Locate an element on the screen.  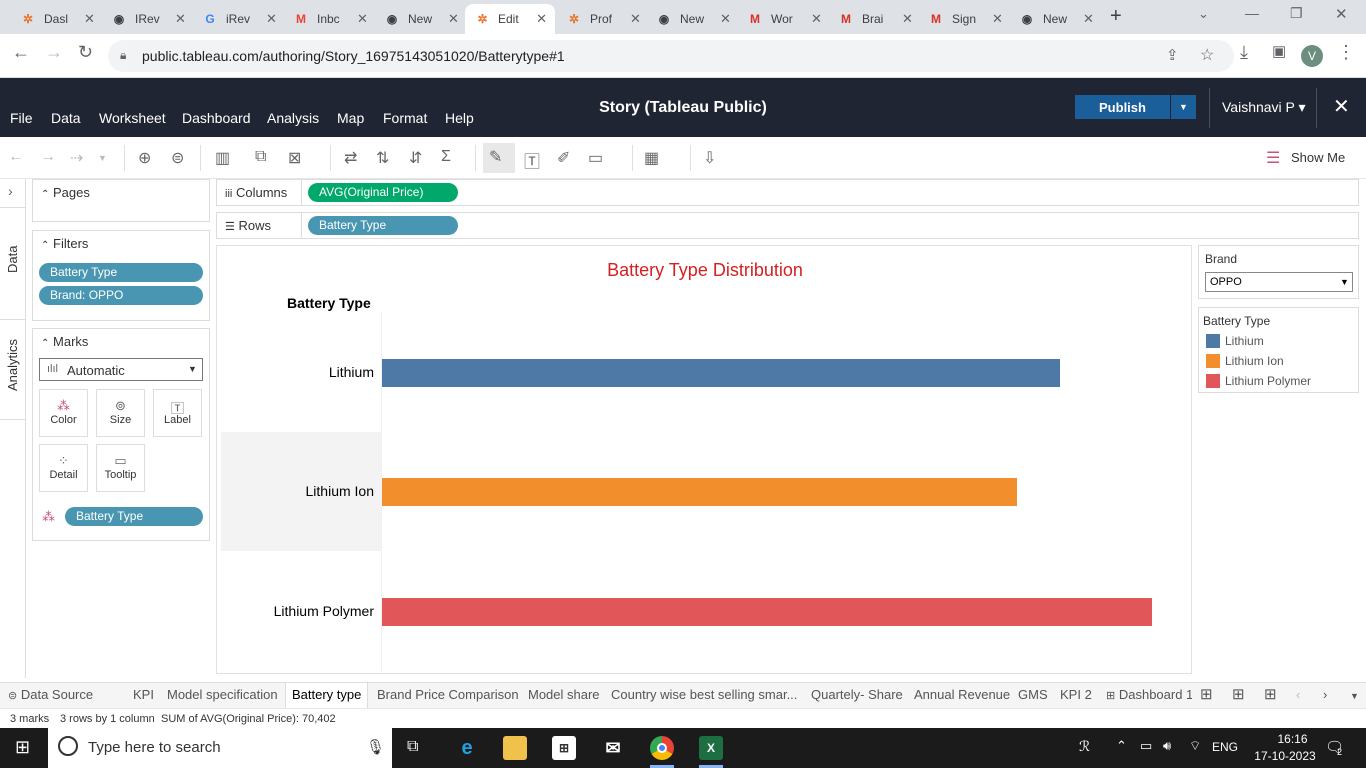
new-worksheet-icon: ▥ is located at coordinates (222, 158).